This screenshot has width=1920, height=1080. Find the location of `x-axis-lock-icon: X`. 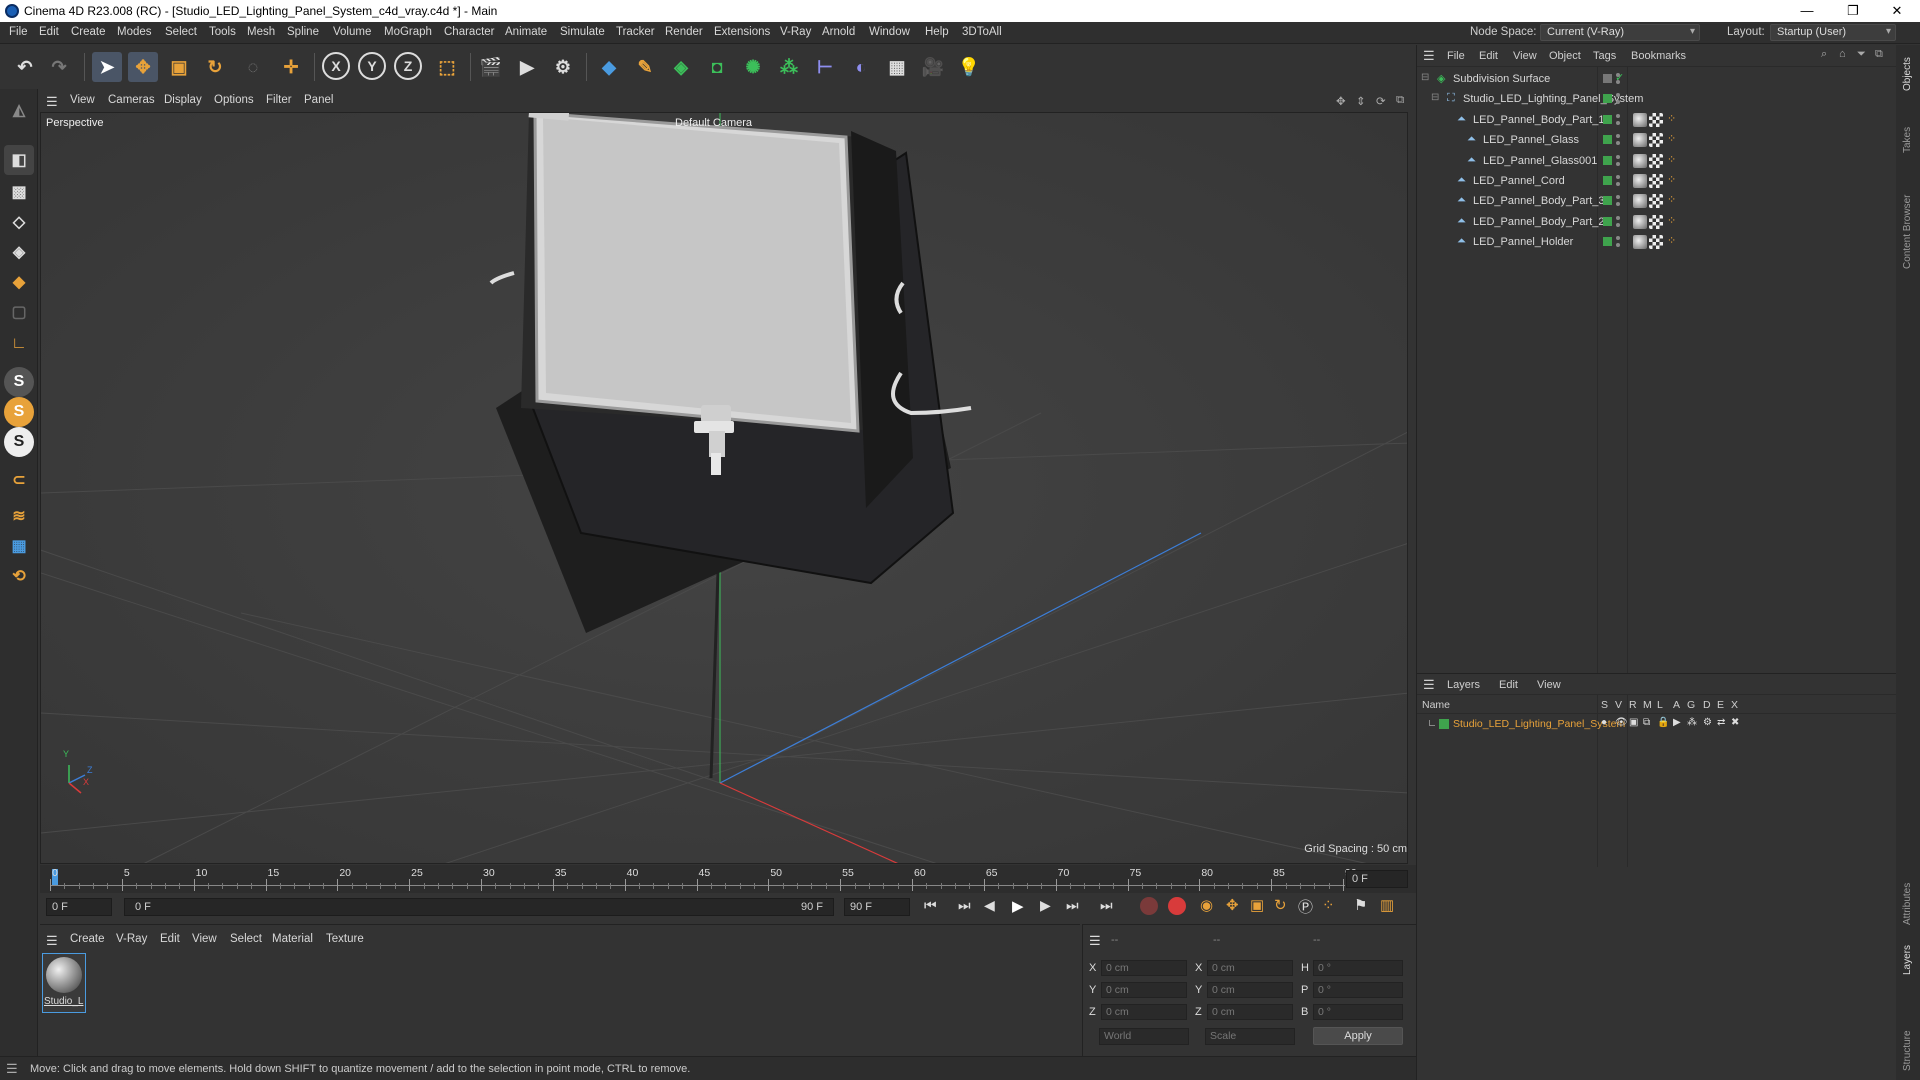

x-axis-lock-icon: X is located at coordinates (336, 66).